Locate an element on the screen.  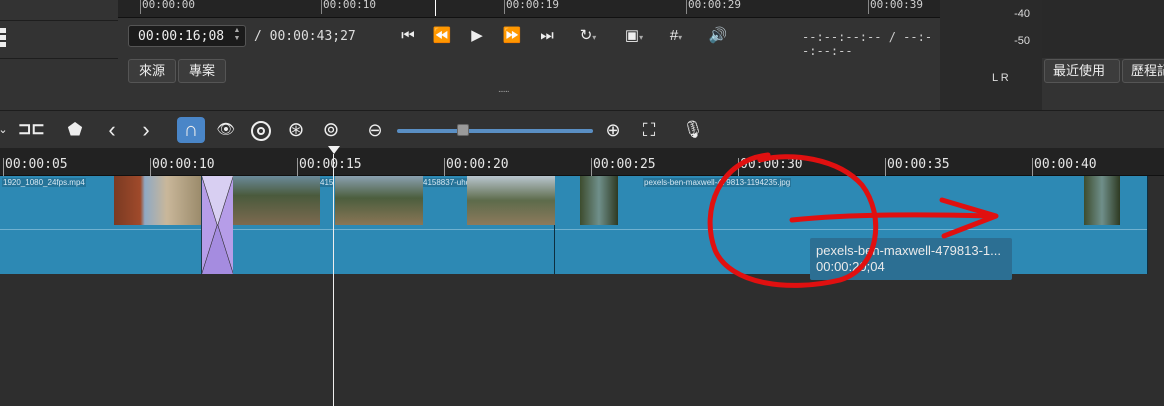
timeline-ruler-label: 00:00:25 is located at coordinates (624, 164).